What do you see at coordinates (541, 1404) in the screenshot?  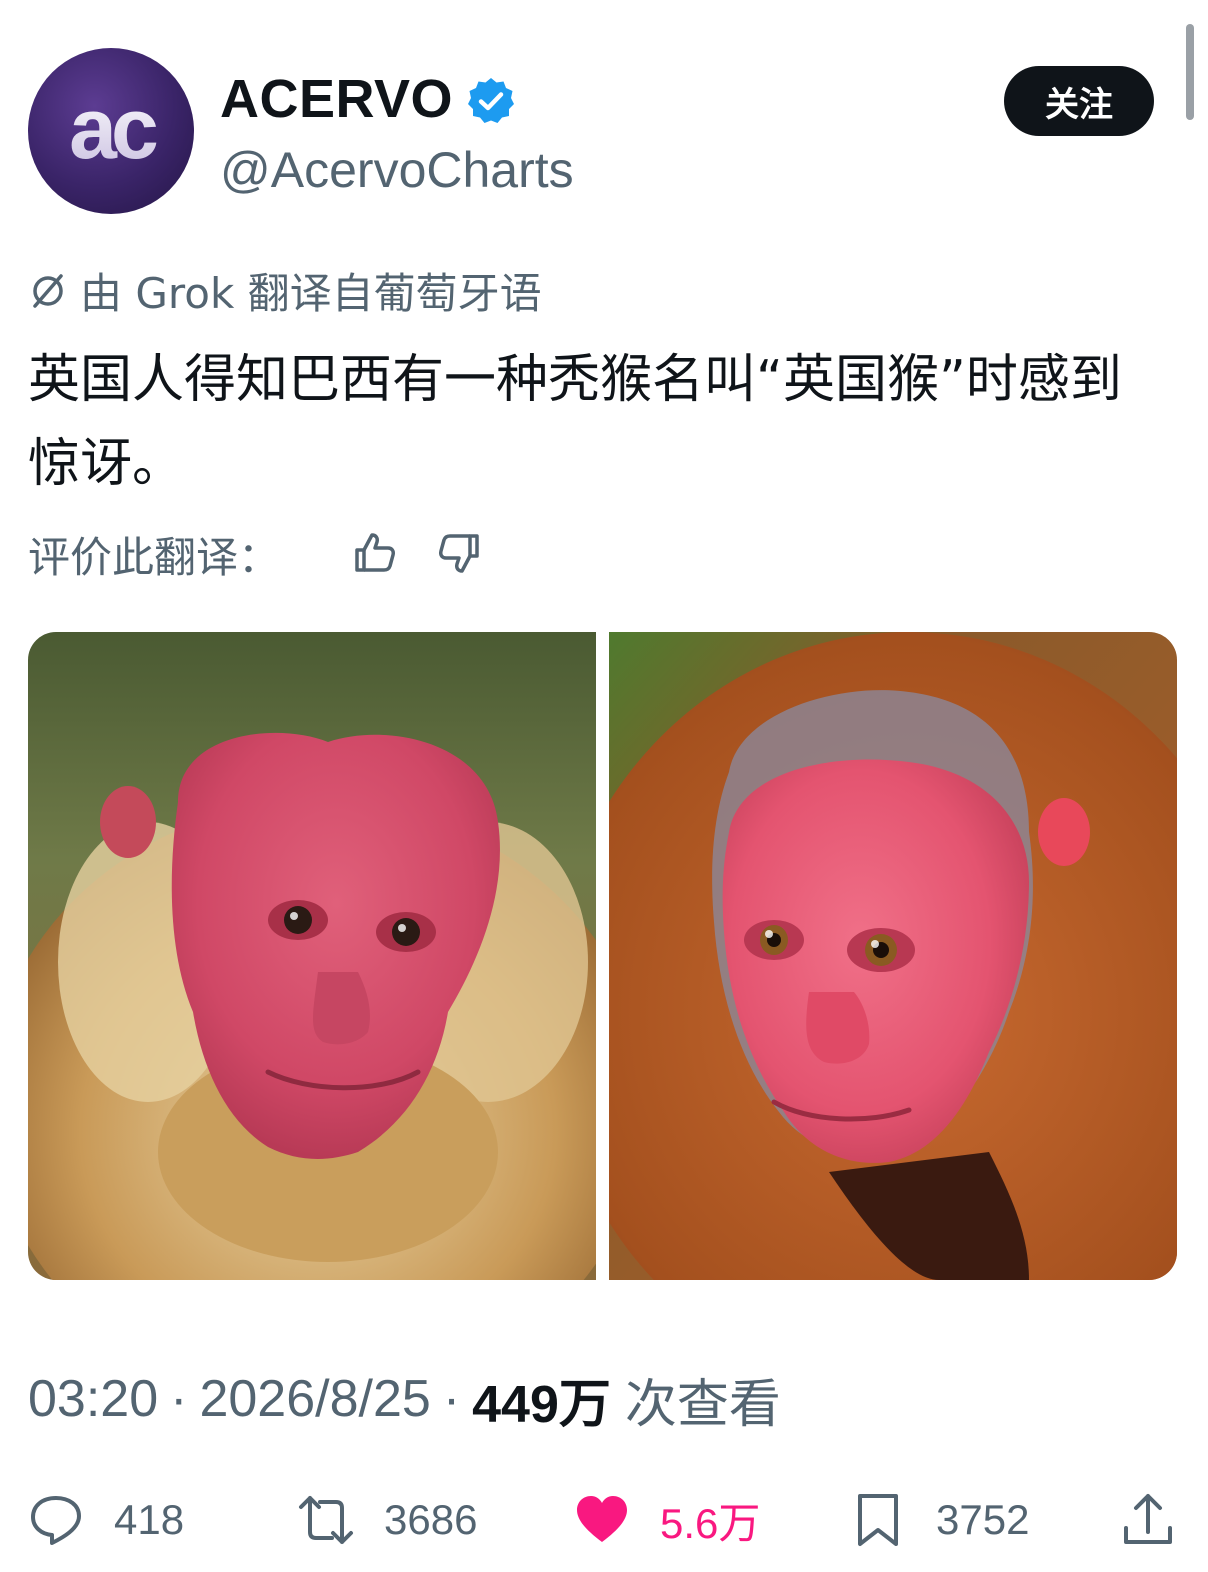 I see `views-count: 449万` at bounding box center [541, 1404].